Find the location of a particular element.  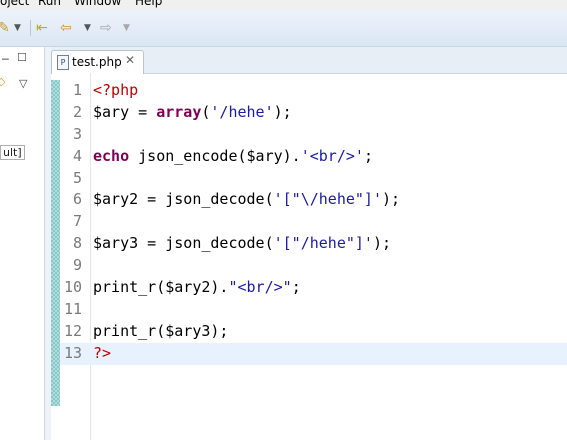

menu-window: Window is located at coordinates (97, 4).